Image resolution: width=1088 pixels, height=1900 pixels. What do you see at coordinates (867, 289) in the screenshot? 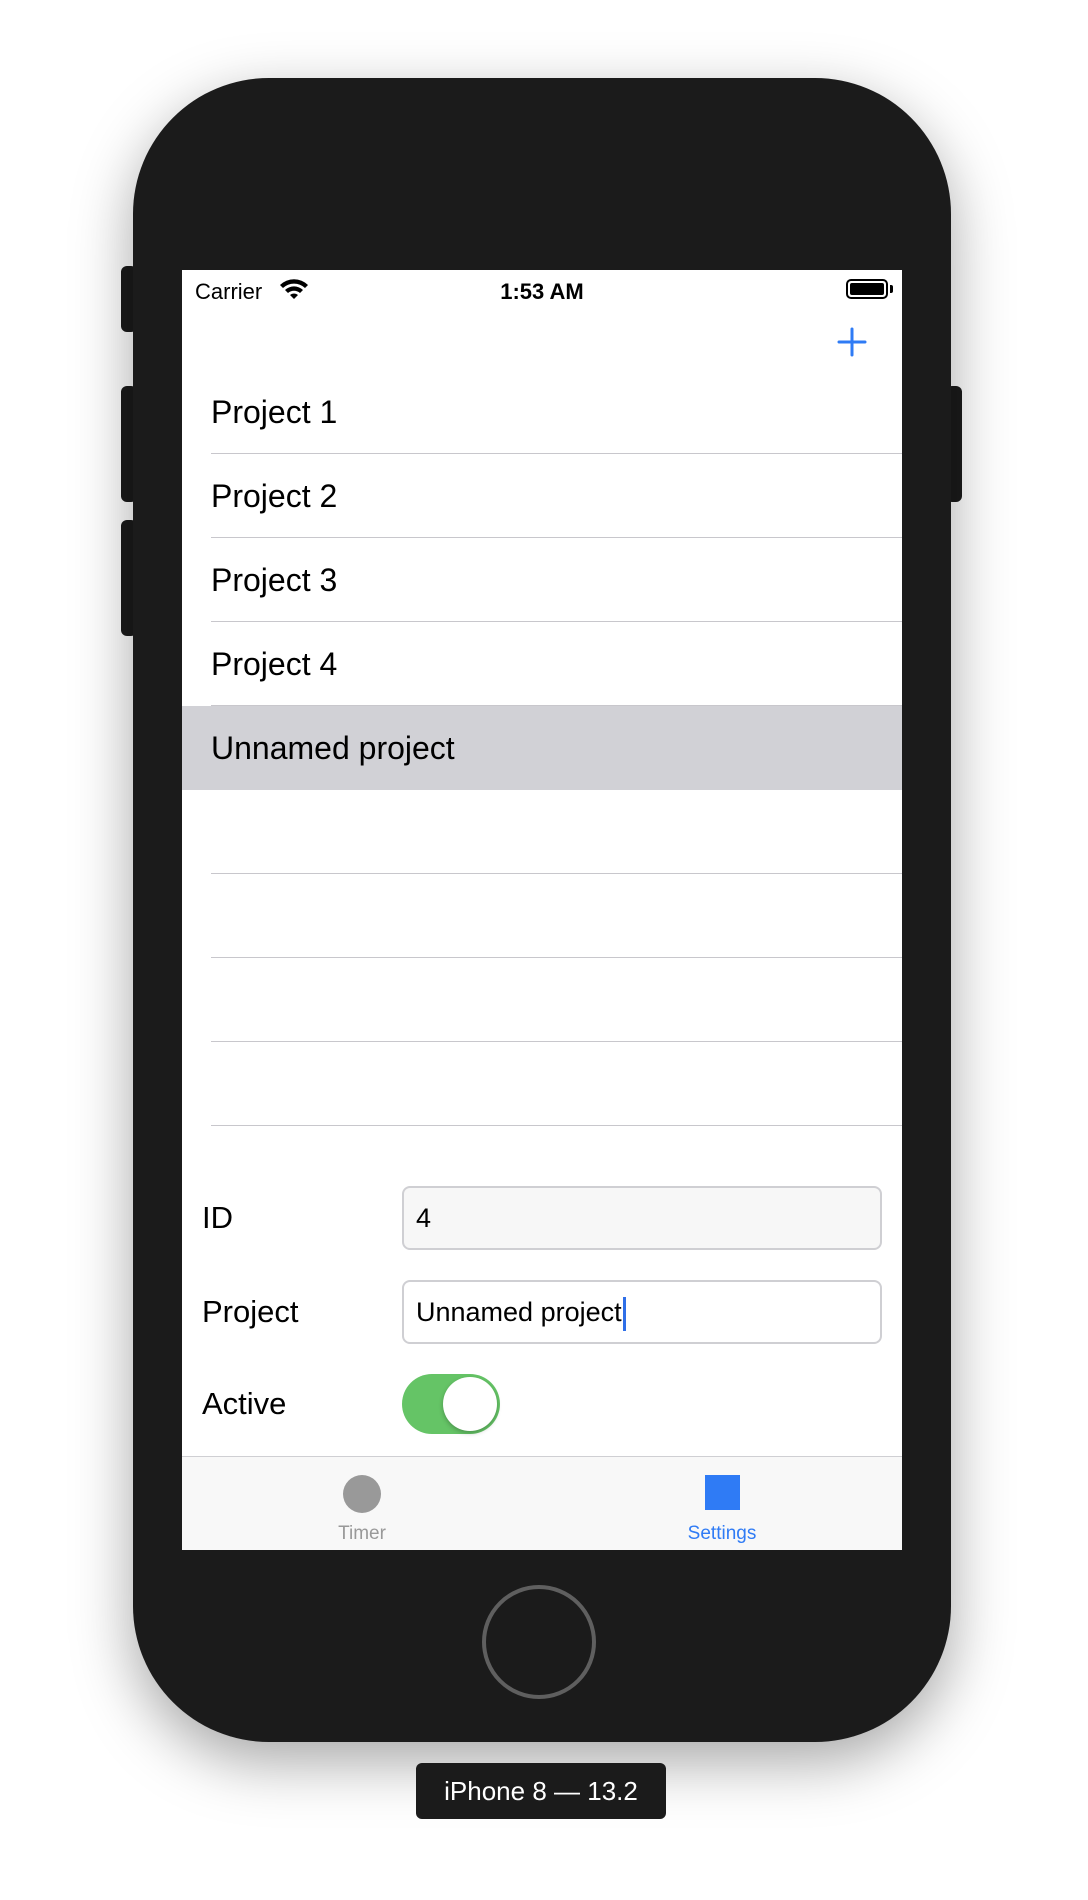
I see `battery-icon` at bounding box center [867, 289].